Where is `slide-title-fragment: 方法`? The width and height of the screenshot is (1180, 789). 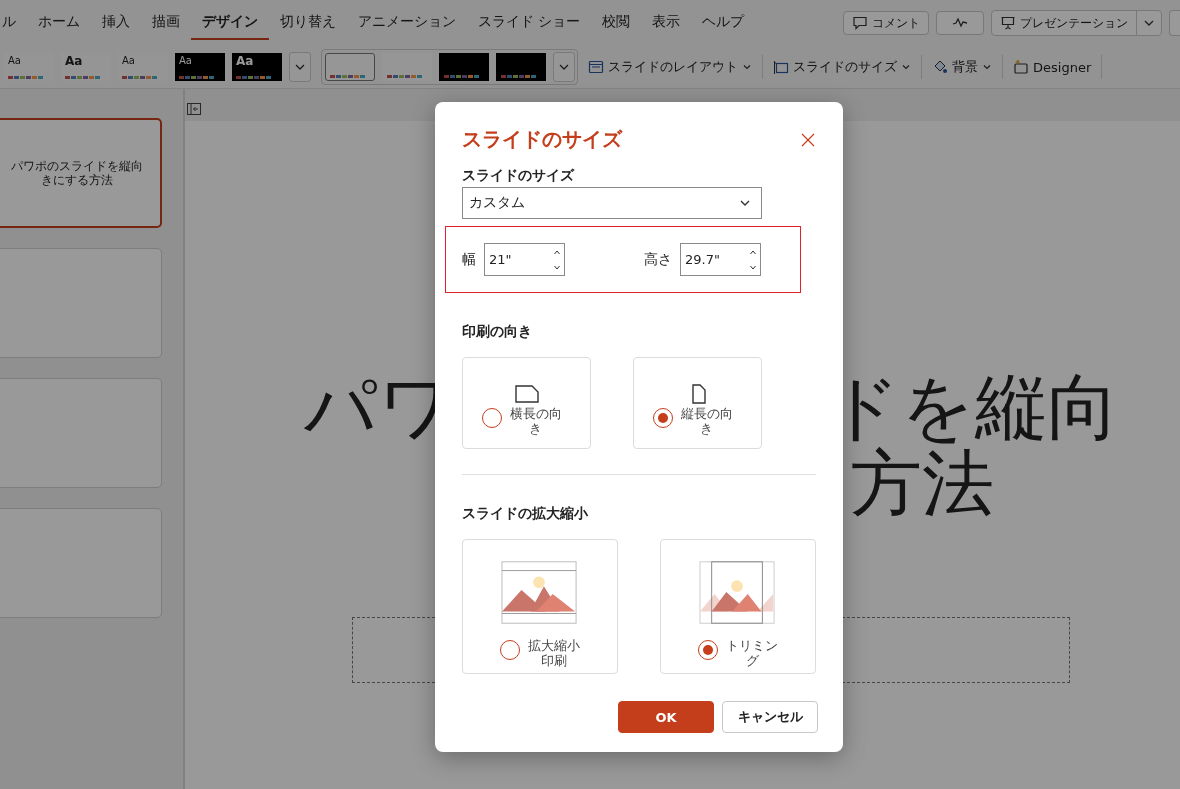
slide-title-fragment: 方法 is located at coordinates (922, 483).